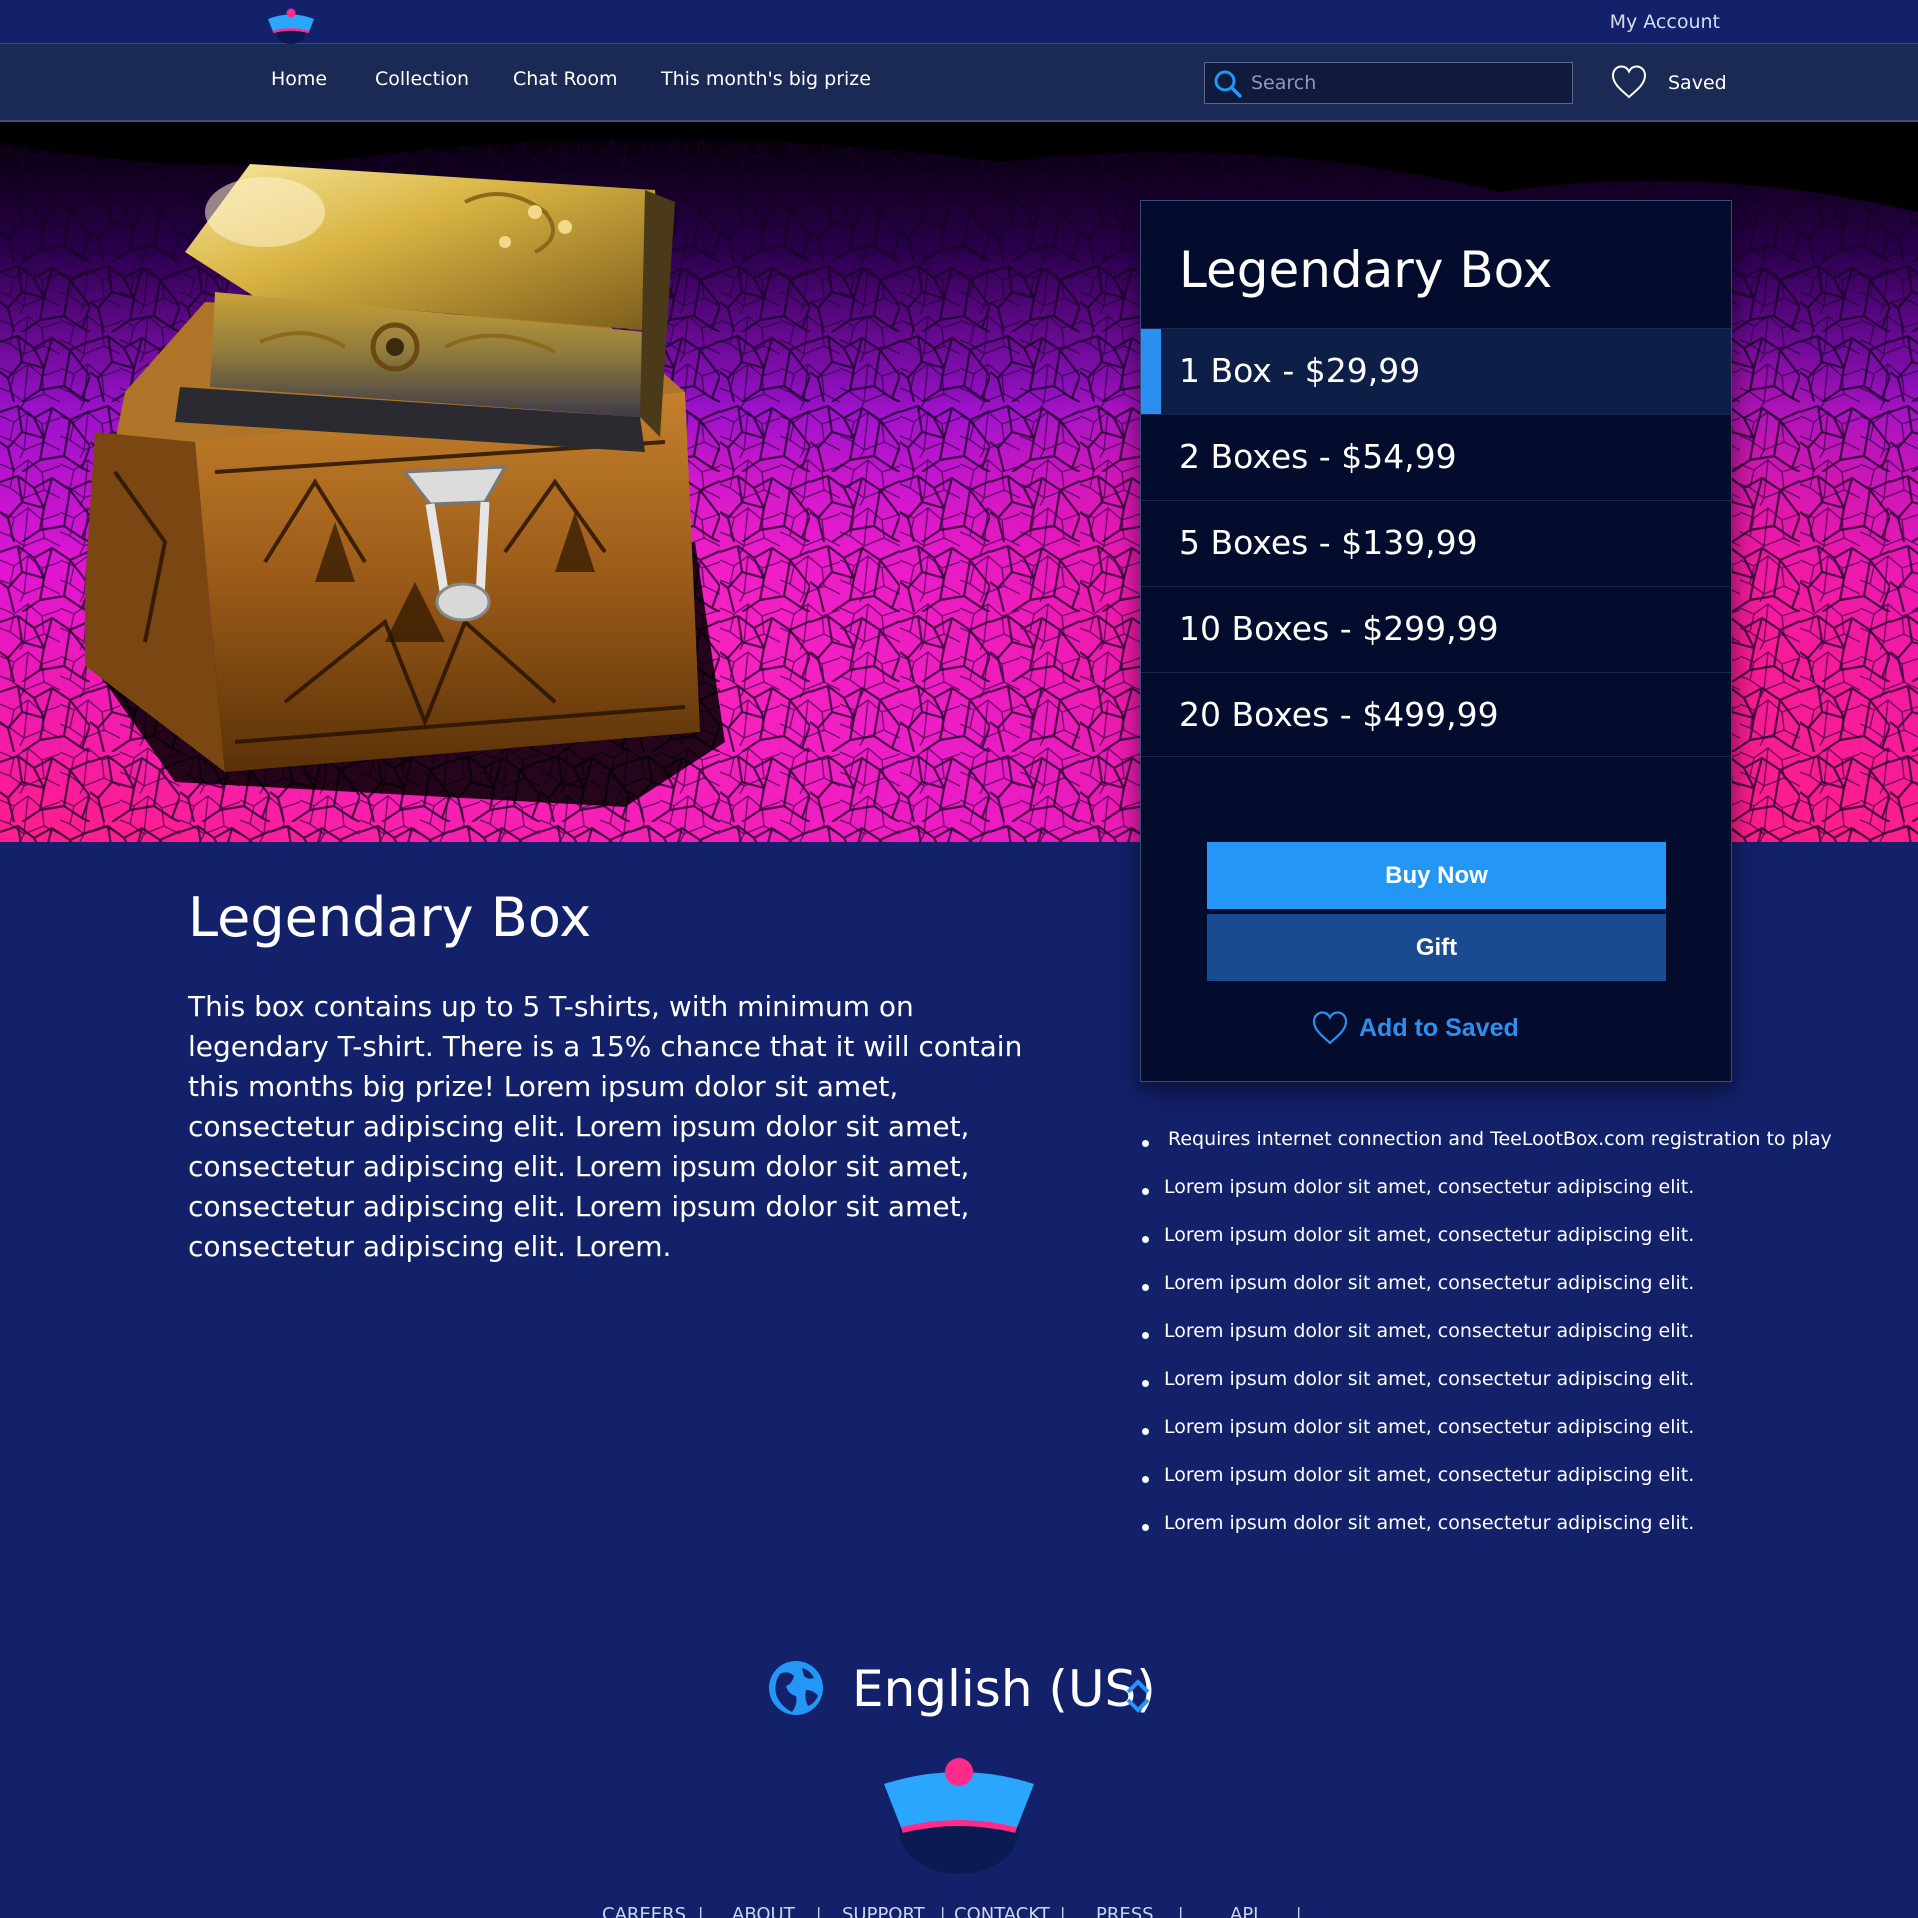 The image size is (1918, 1918). What do you see at coordinates (1436, 947) in the screenshot?
I see `gift-button: Gift` at bounding box center [1436, 947].